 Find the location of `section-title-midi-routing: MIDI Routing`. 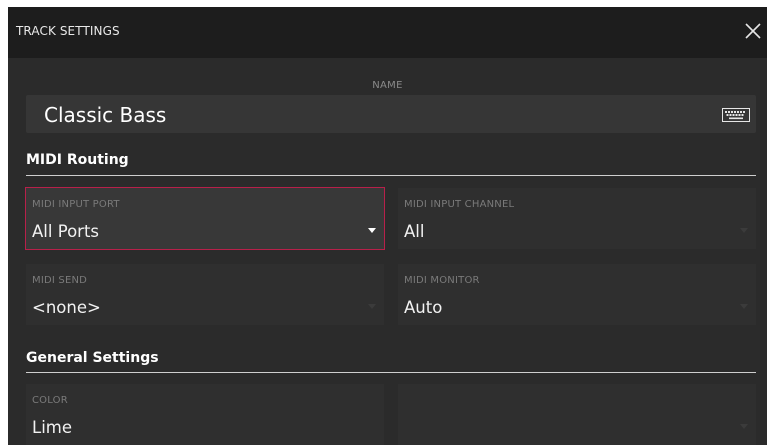

section-title-midi-routing: MIDI Routing is located at coordinates (77, 160).